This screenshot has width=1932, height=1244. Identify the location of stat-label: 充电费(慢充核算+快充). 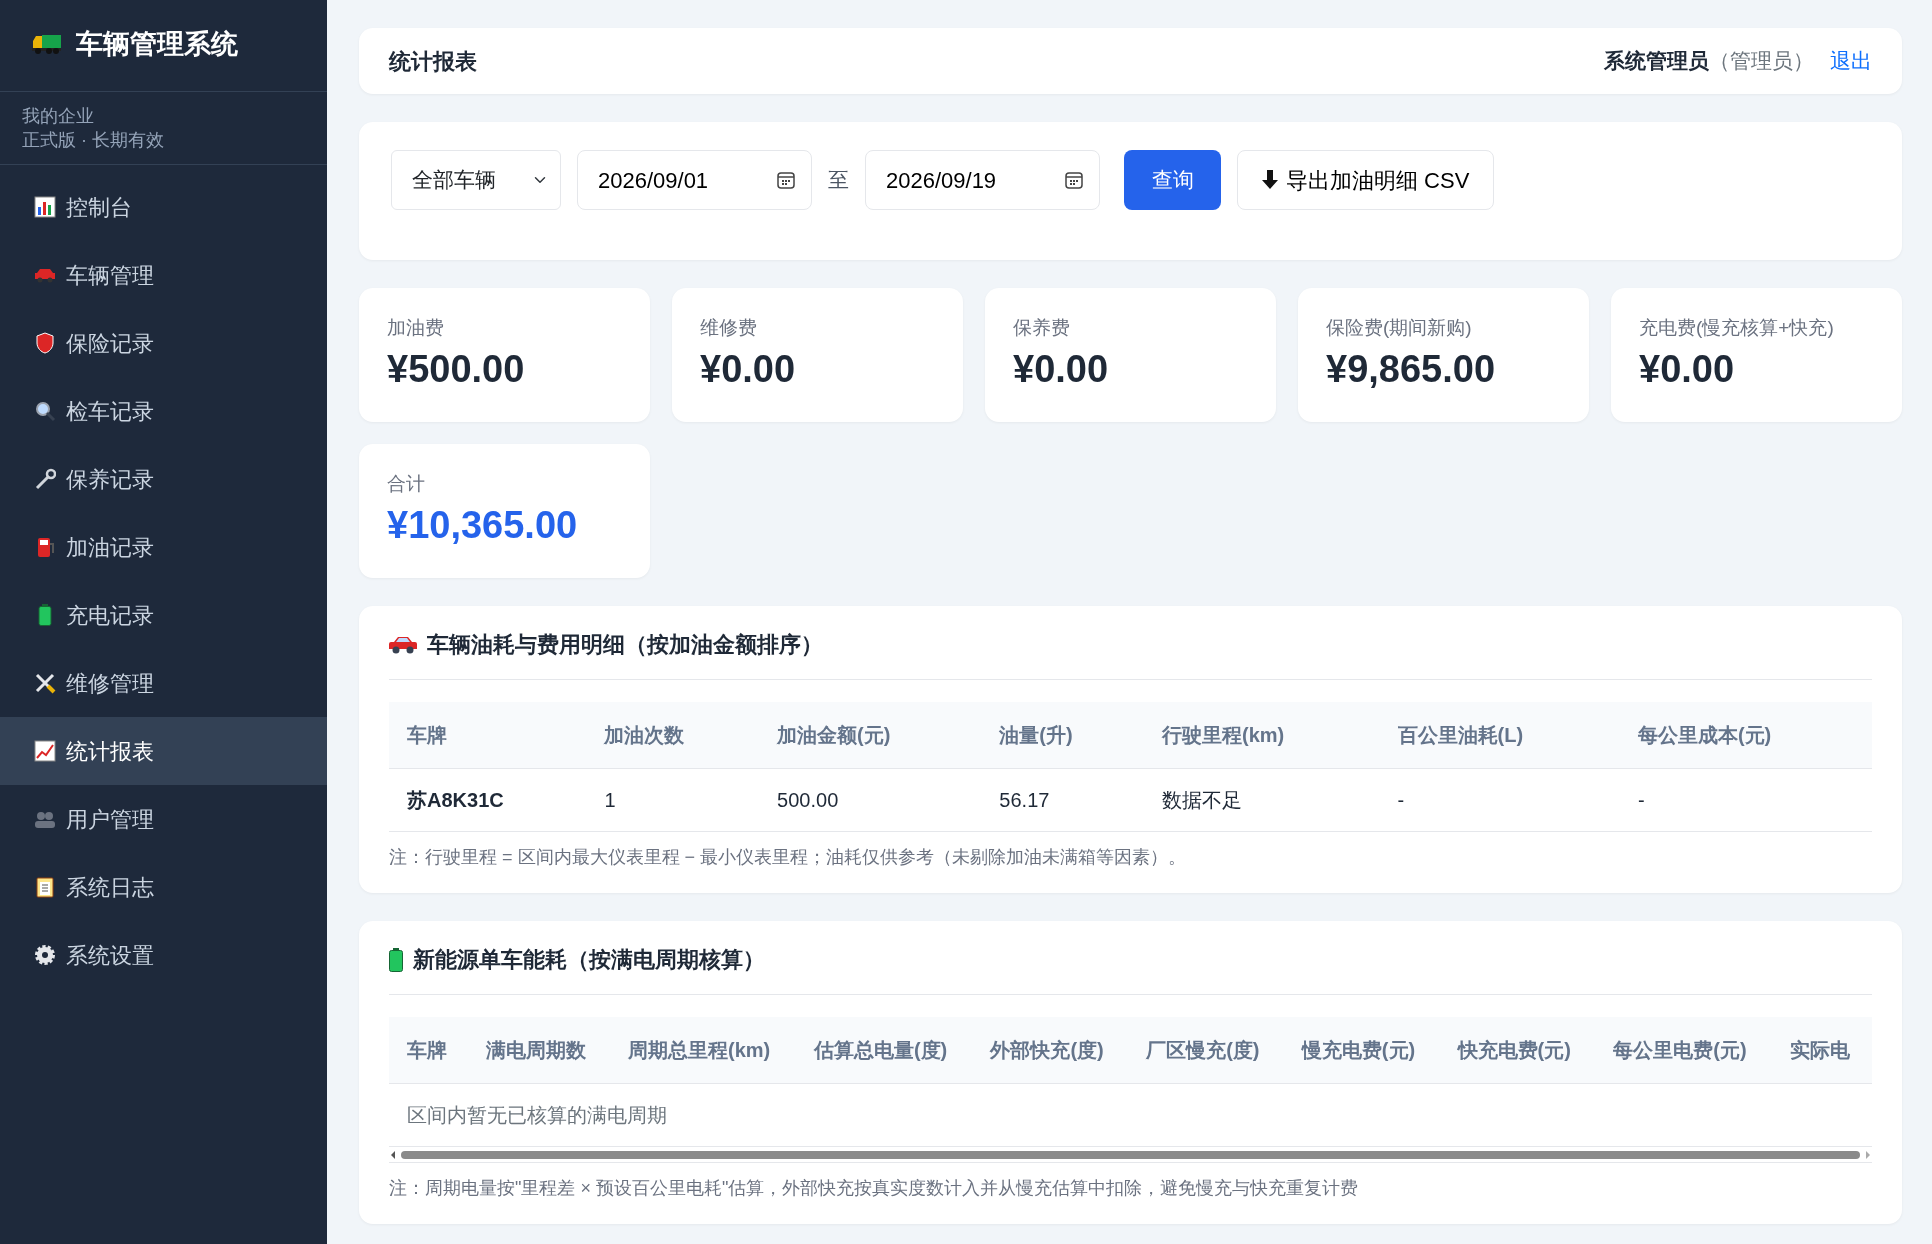
(1737, 328).